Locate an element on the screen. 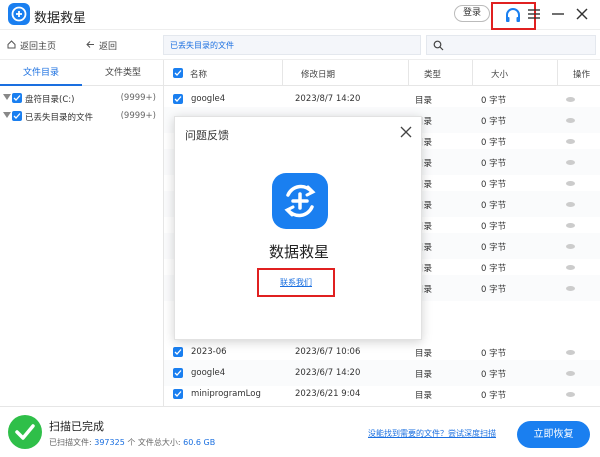 This screenshot has width=600, height=457. scan-summary: 已扫描文件: 397325 个 文件总大小: 60.6 GB is located at coordinates (132, 442).